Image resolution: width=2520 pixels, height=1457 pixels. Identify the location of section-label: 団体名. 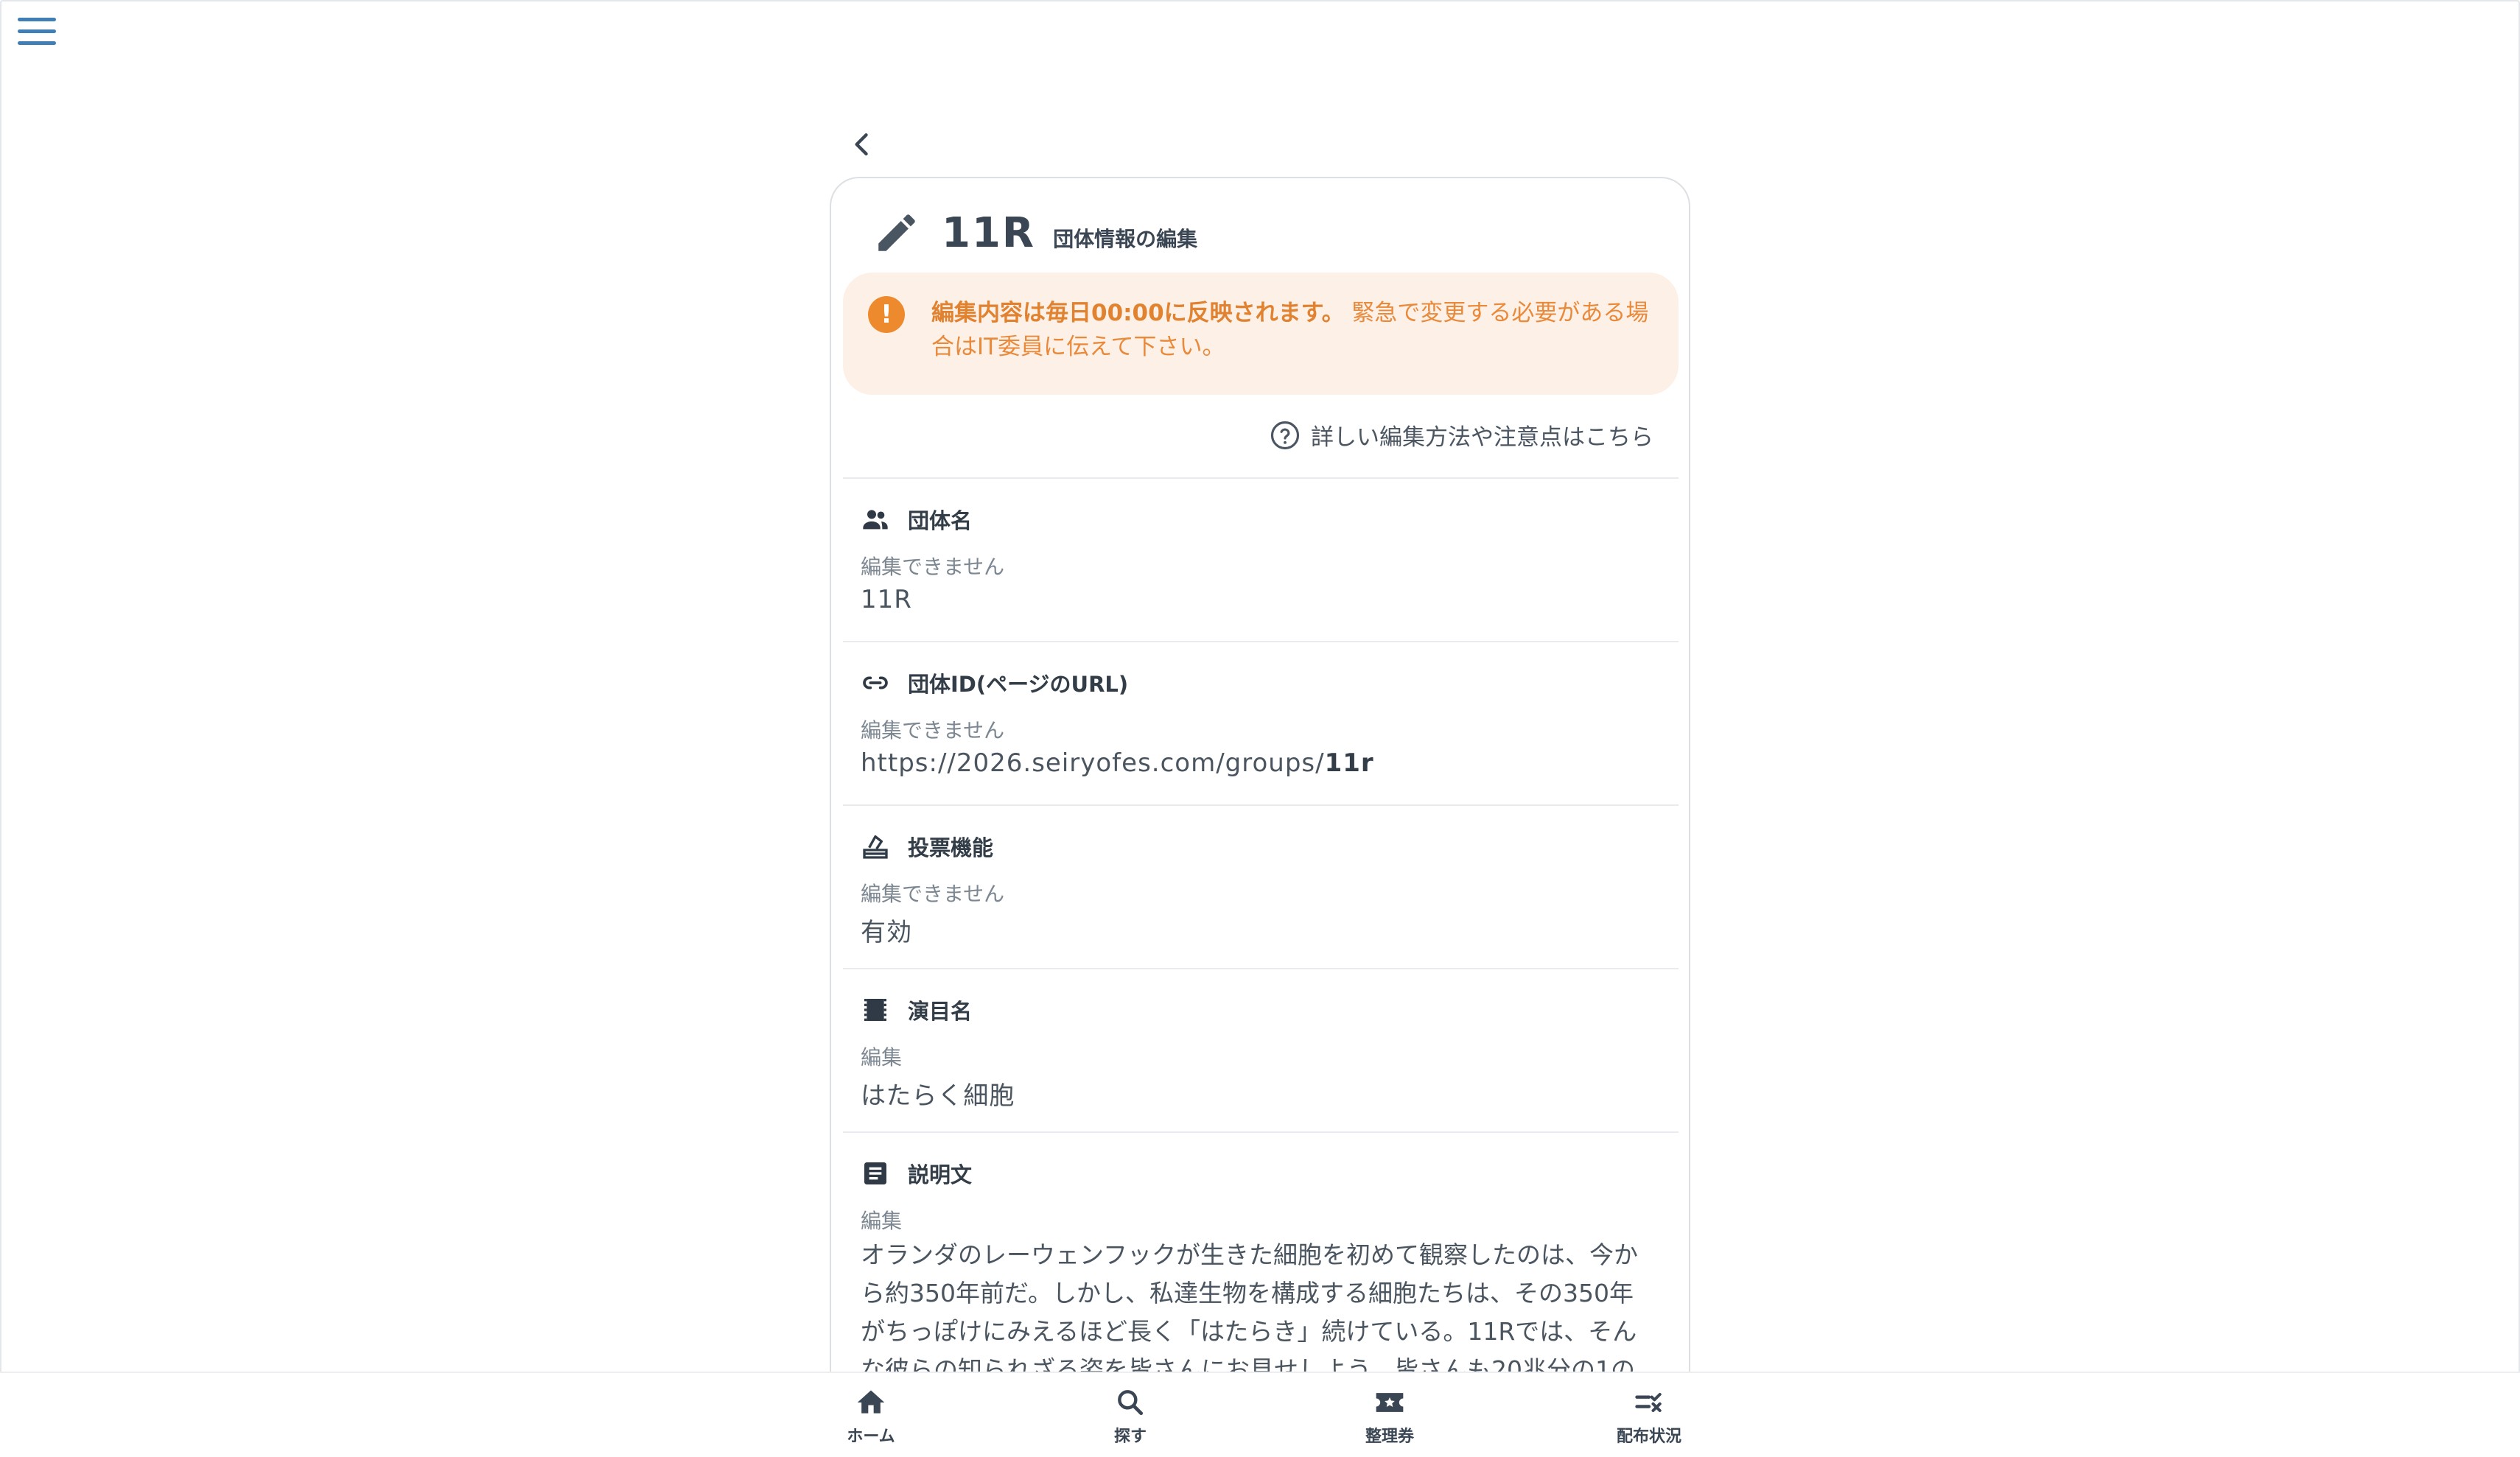
(940, 520).